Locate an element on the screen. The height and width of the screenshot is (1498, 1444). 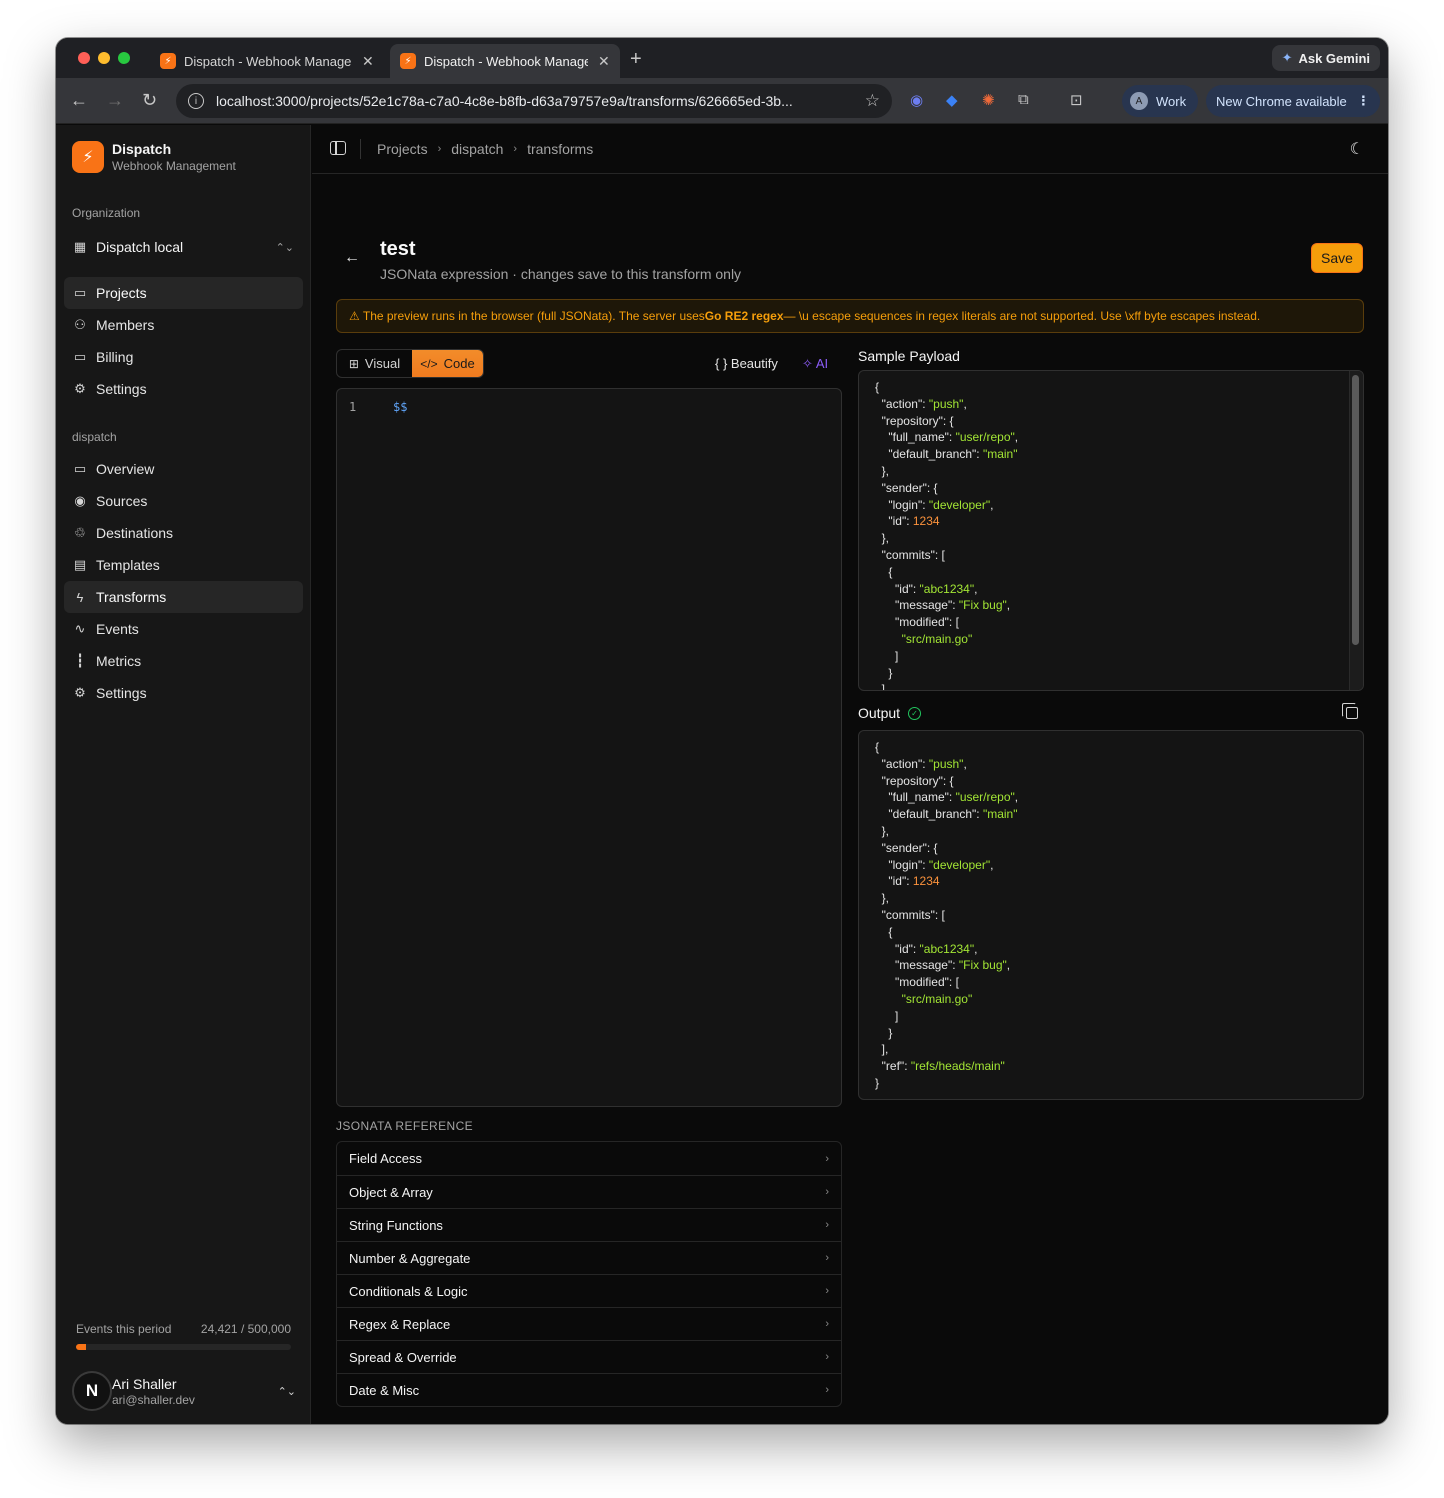
tab-search-icon: ⊡ is located at coordinates (1076, 100).